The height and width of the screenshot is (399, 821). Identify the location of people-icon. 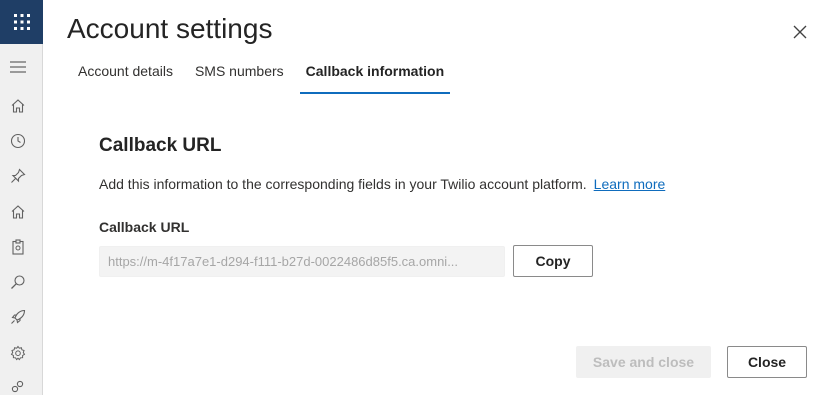
(18, 388).